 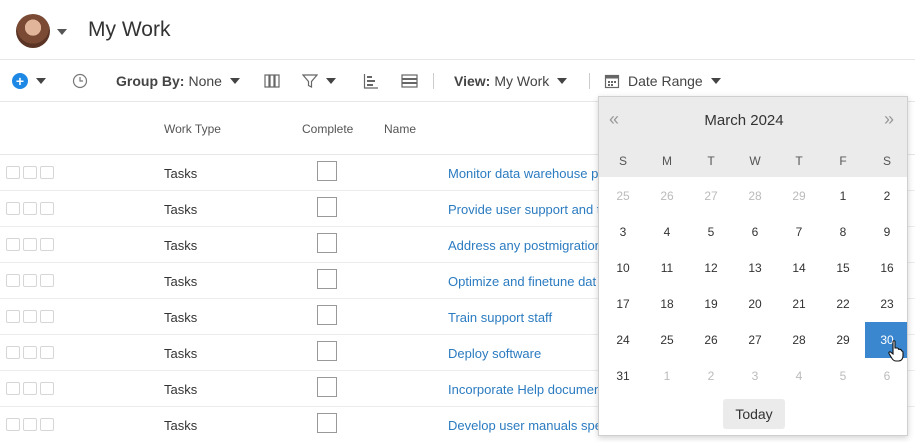 I want to click on next-month-icon: », so click(x=889, y=119).